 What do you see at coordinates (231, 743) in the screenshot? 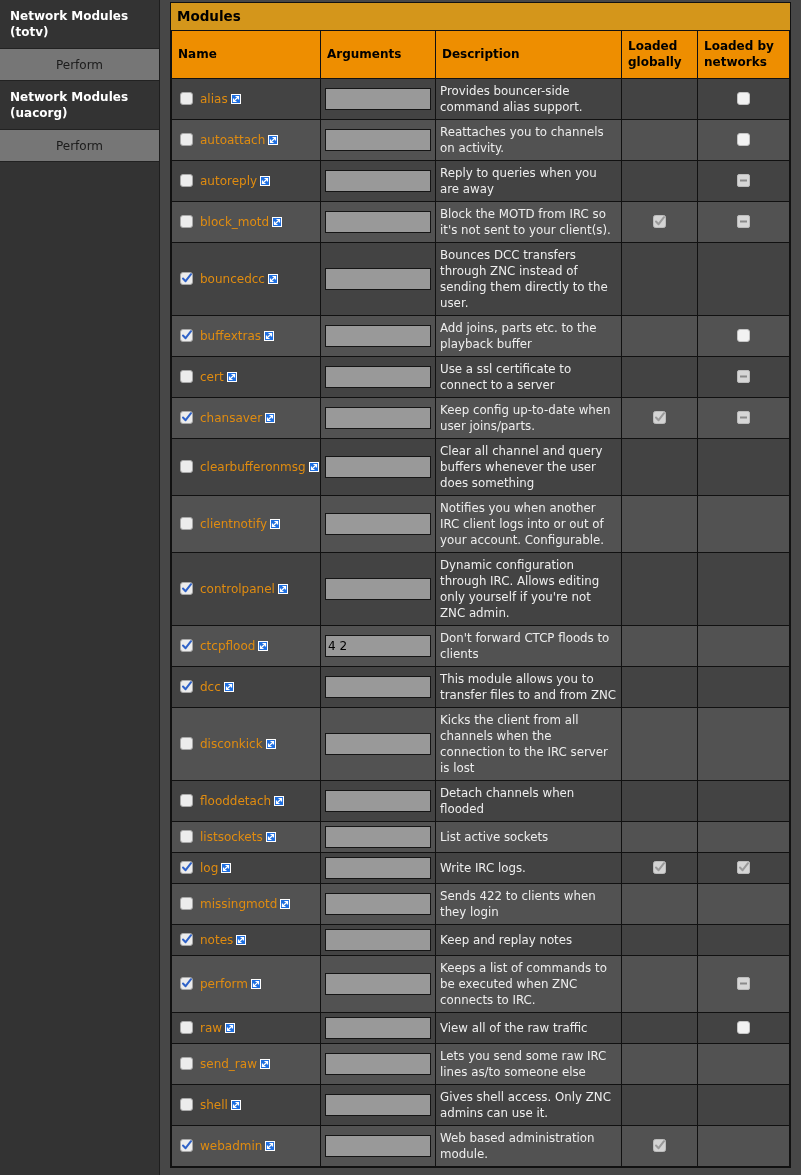
I see `module-link: disconkick` at bounding box center [231, 743].